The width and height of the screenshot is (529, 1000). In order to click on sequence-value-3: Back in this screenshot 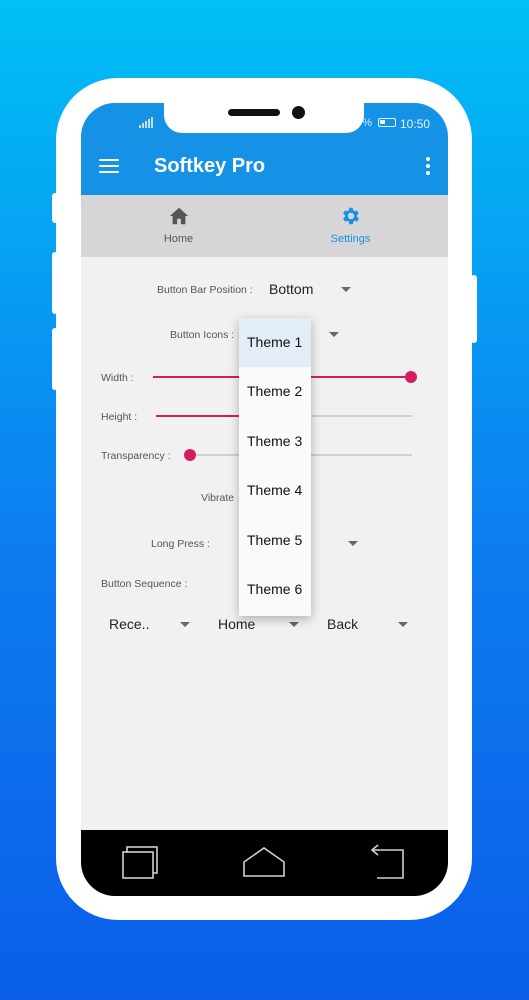, I will do `click(343, 624)`.